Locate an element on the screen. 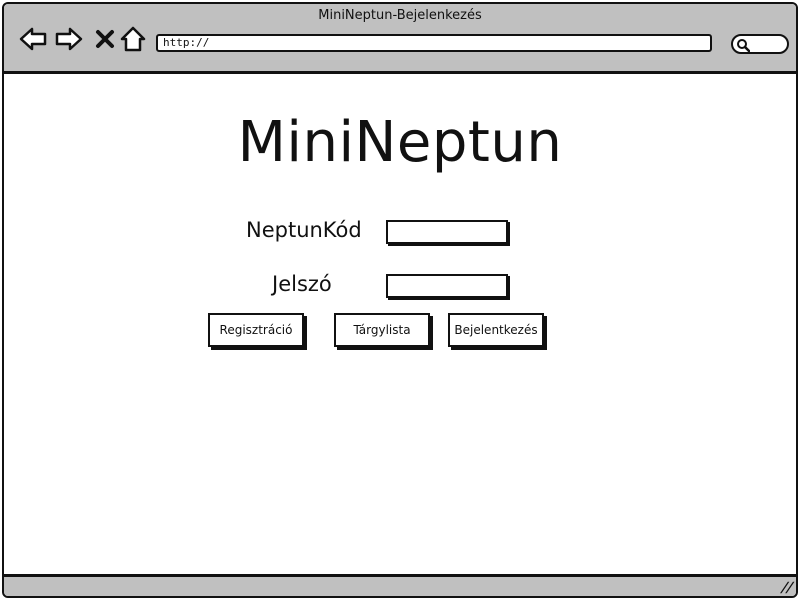  password-label: Jelszó is located at coordinates (302, 284).